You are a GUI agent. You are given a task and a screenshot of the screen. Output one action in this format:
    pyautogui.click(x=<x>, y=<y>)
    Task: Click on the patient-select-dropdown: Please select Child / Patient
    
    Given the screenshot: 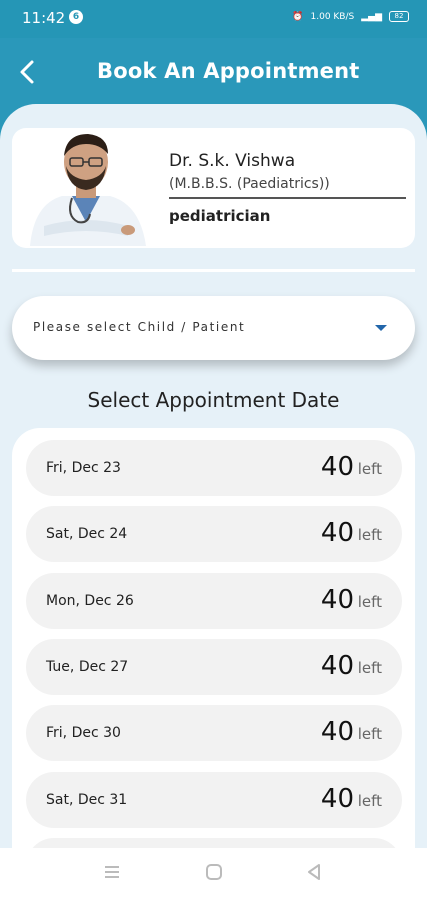 What is the action you would take?
    pyautogui.click(x=213, y=328)
    